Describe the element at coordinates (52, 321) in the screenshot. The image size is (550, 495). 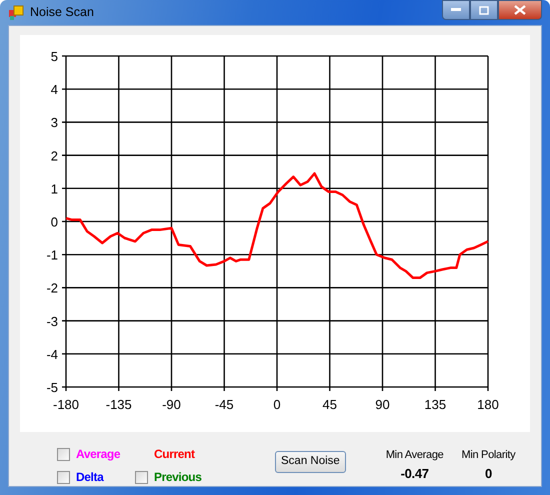
I see `y-tick-label: -3` at that location.